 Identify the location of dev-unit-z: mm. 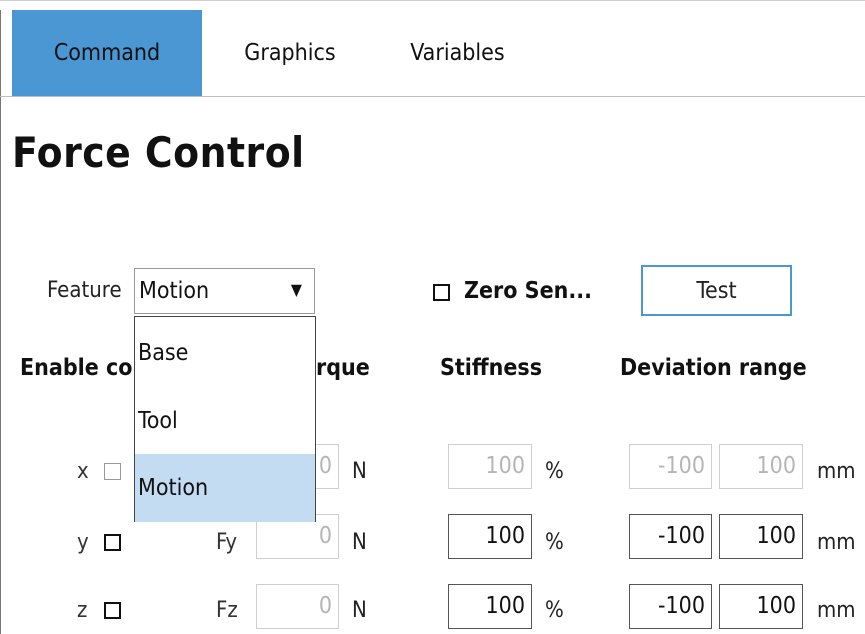
(836, 610).